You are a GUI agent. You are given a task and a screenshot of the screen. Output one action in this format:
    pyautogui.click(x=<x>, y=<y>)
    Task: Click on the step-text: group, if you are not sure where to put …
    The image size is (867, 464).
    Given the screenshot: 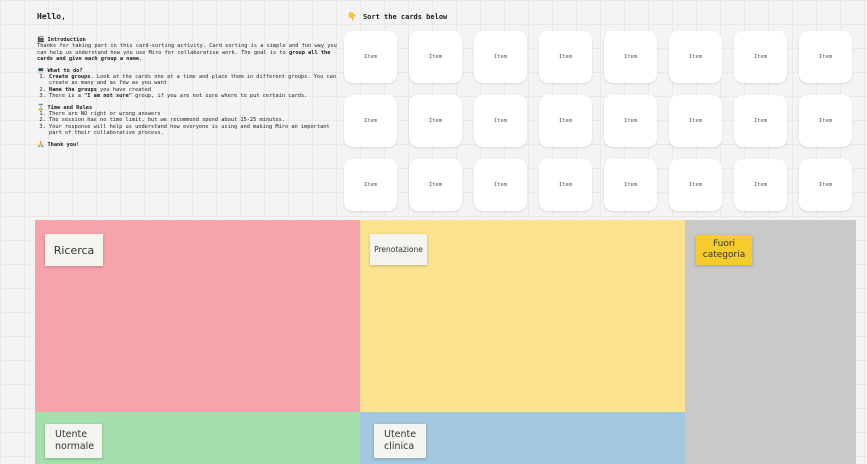 What is the action you would take?
    pyautogui.click(x=219, y=96)
    